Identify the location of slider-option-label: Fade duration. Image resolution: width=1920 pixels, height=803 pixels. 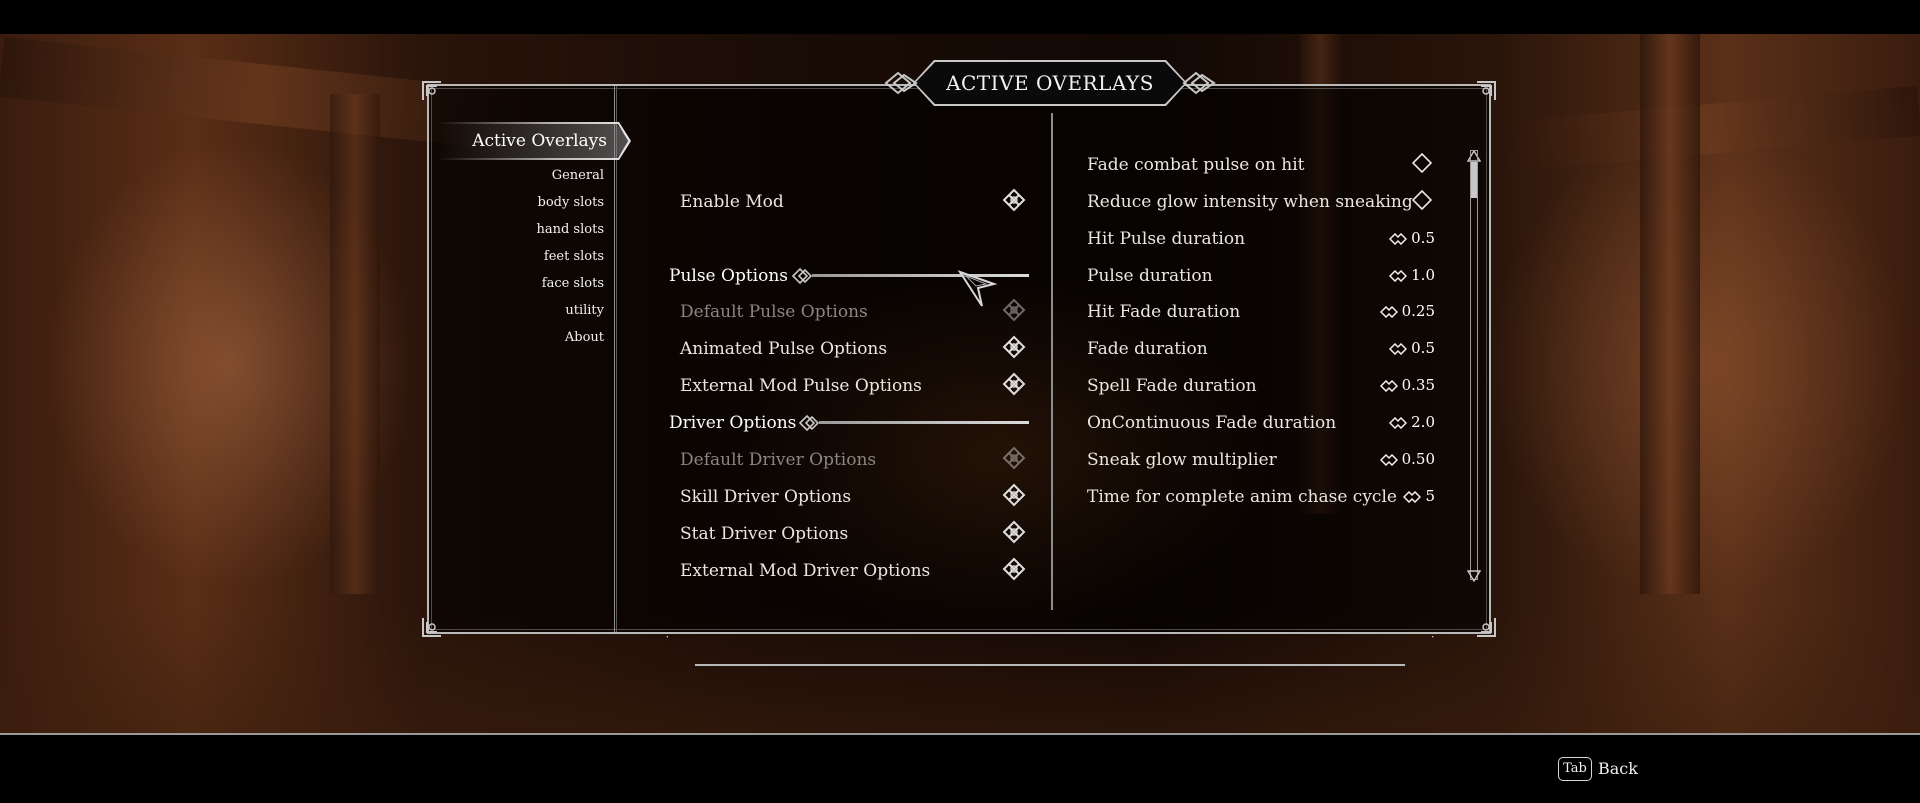
(1147, 349).